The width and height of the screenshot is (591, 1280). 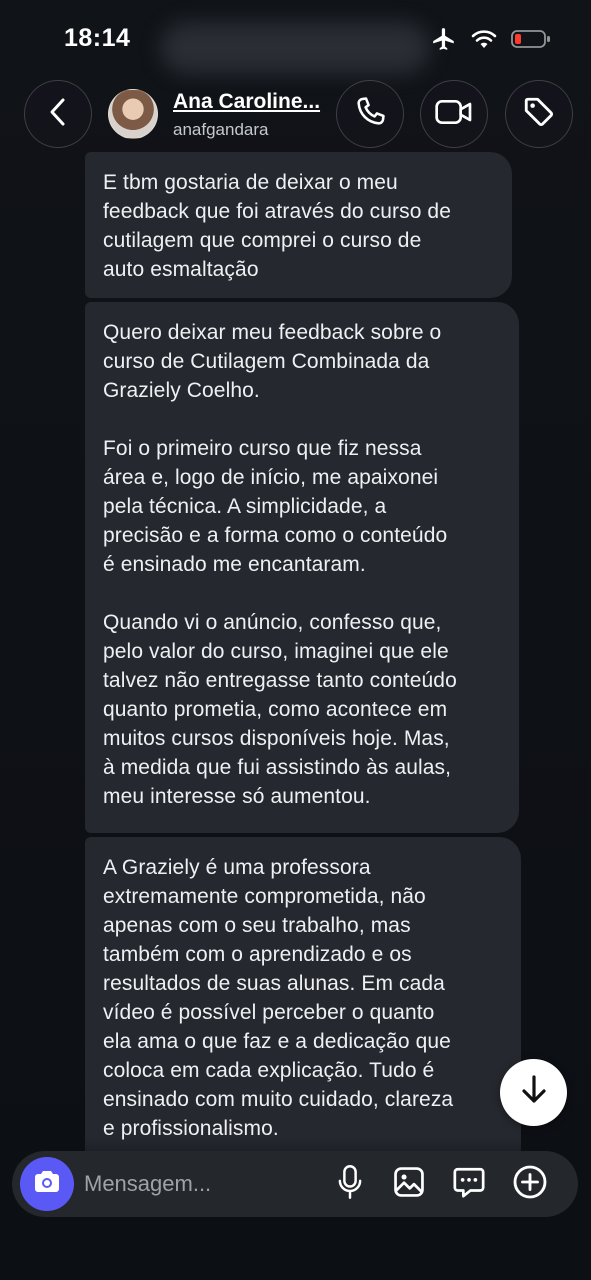 I want to click on contact-handle: anafgandara, so click(x=221, y=129).